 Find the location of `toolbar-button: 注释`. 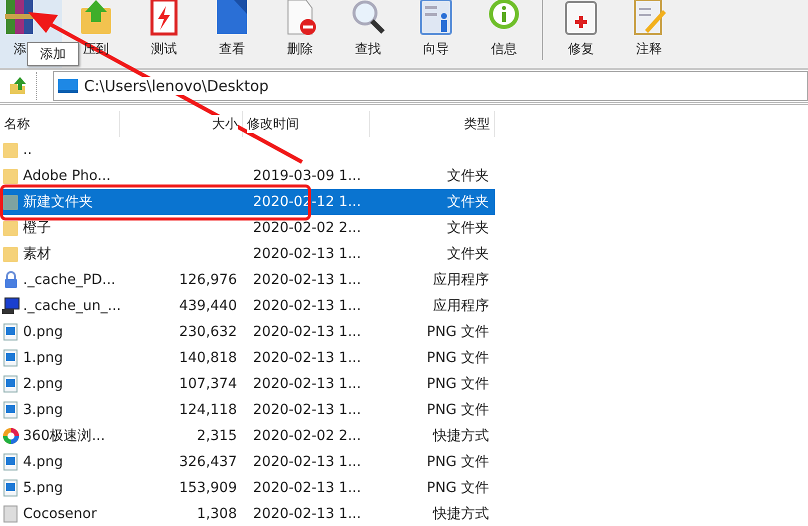

toolbar-button: 注释 is located at coordinates (649, 34).